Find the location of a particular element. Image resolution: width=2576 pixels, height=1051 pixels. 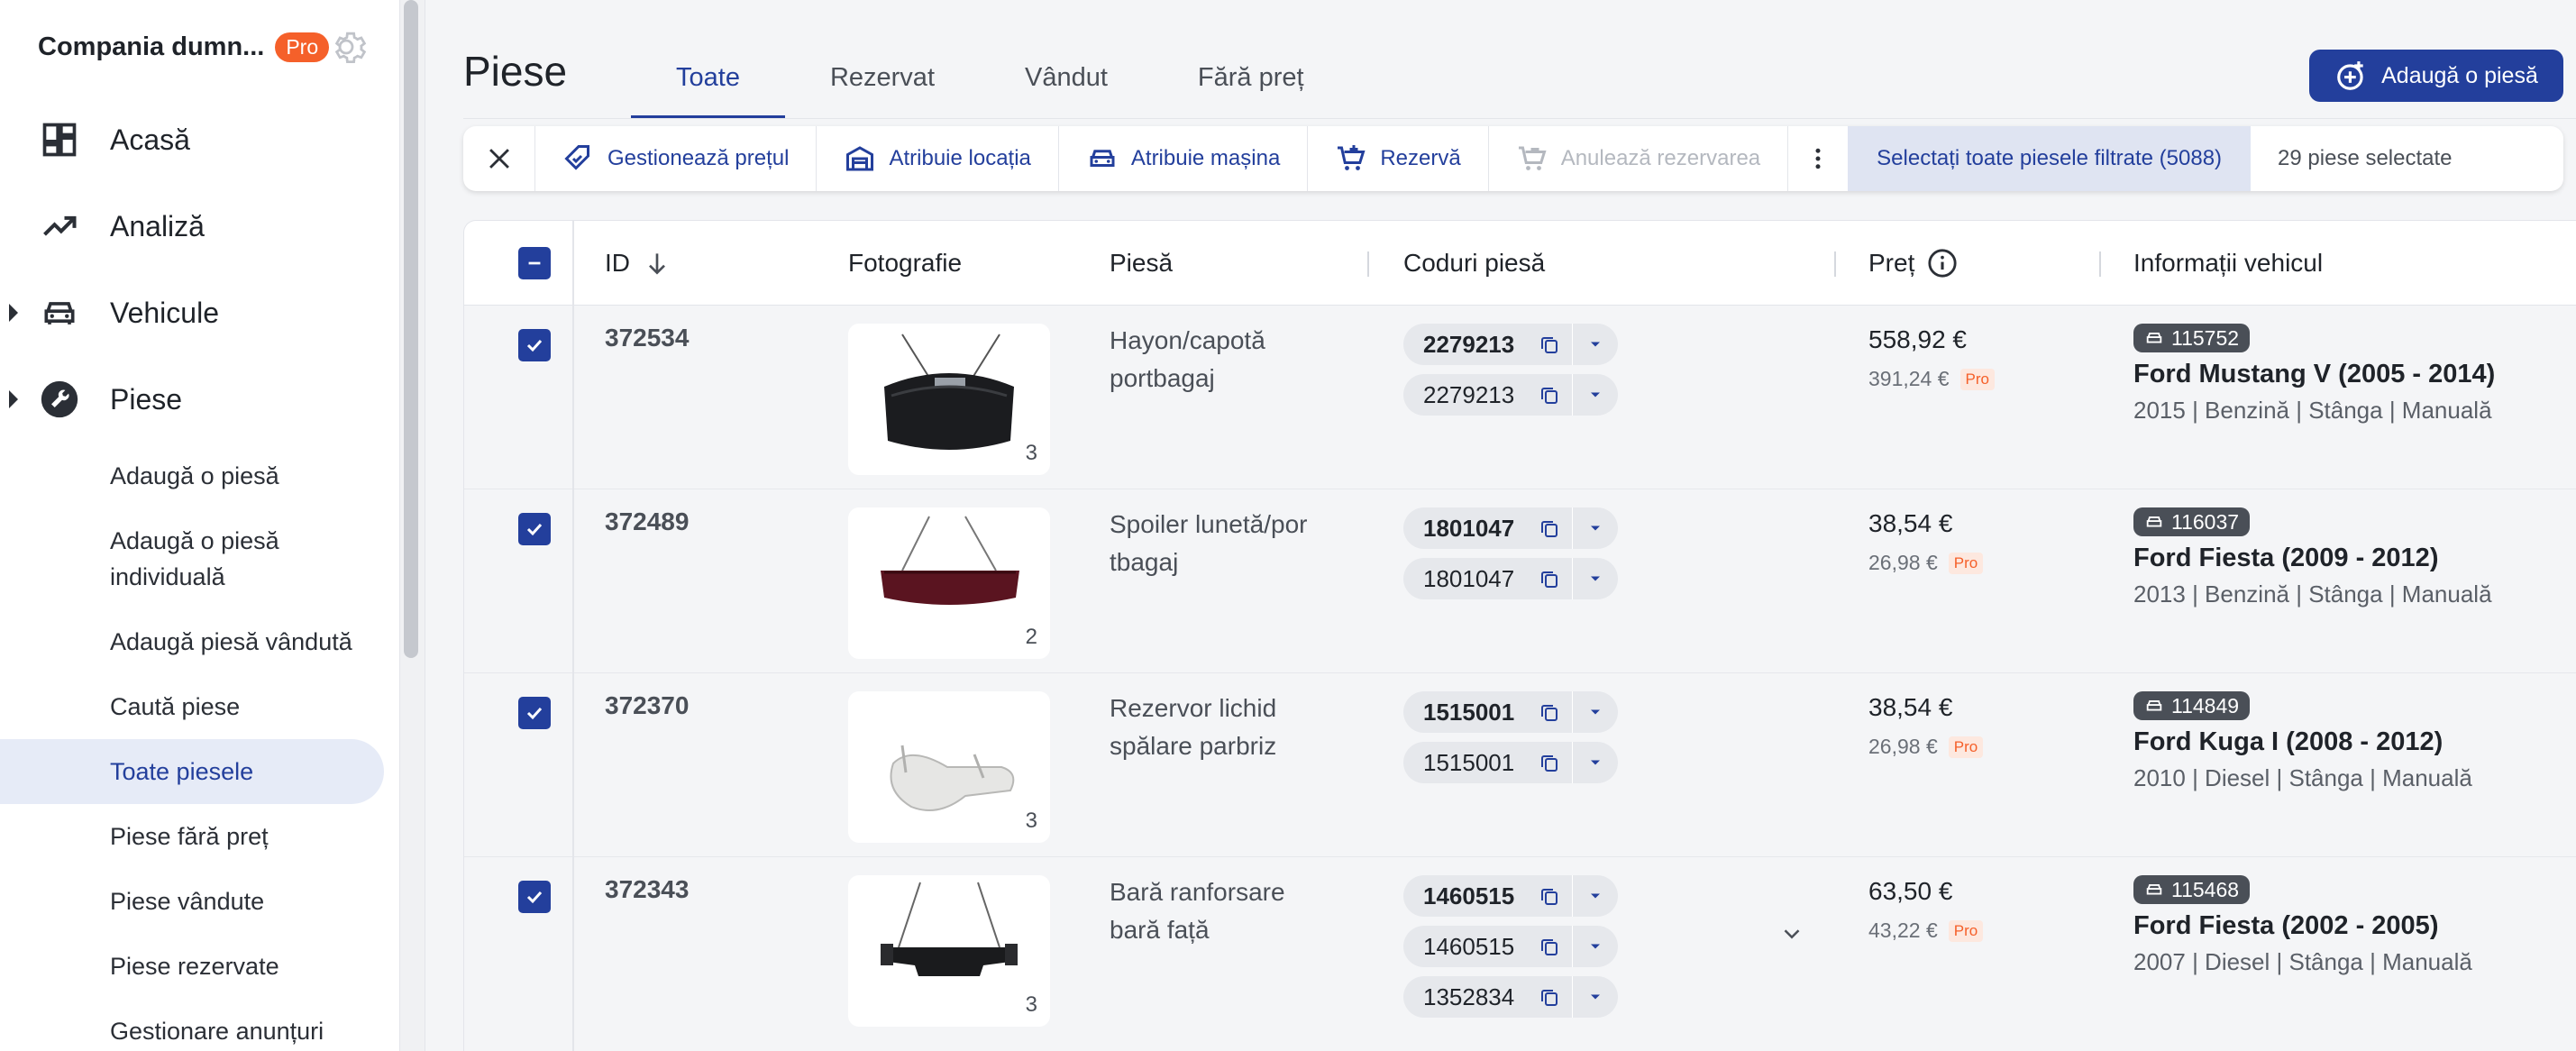

check-icon is located at coordinates (534, 529).